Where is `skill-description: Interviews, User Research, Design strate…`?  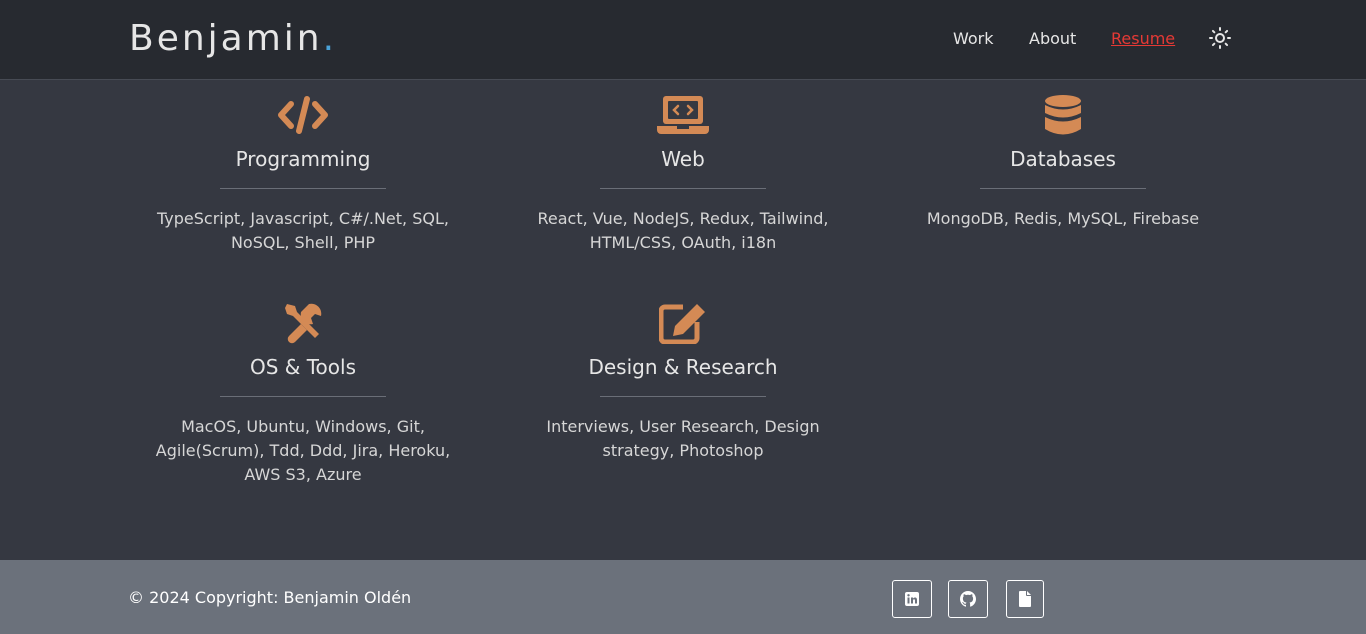 skill-description: Interviews, User Research, Design strate… is located at coordinates (683, 438).